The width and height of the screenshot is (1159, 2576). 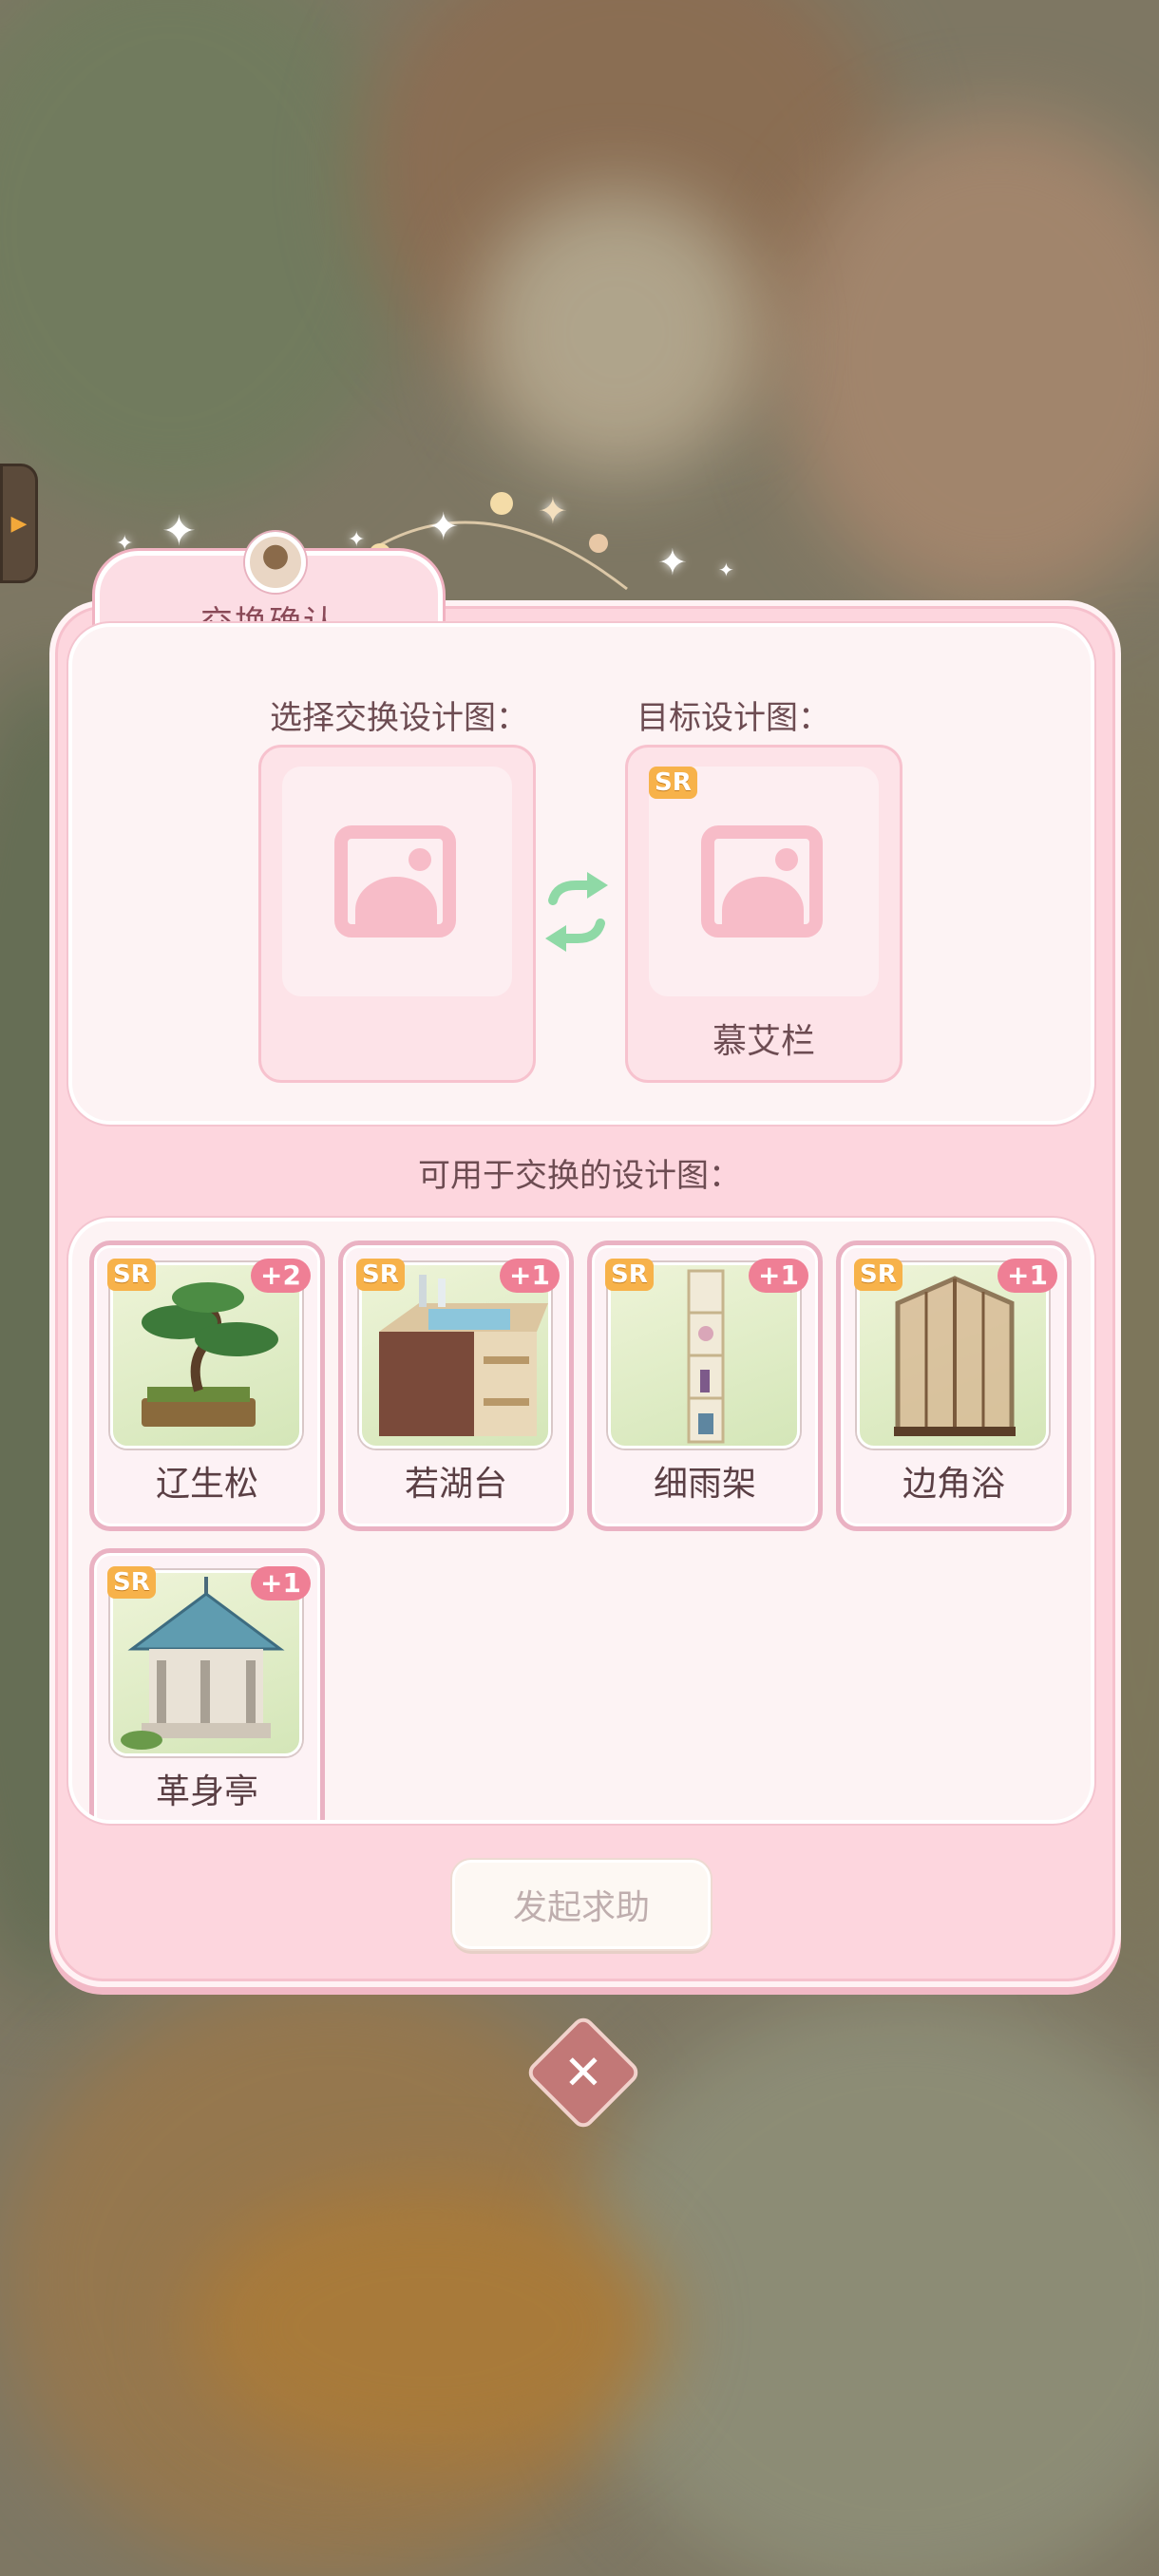 What do you see at coordinates (583, 2072) in the screenshot?
I see `close-icon: ✕` at bounding box center [583, 2072].